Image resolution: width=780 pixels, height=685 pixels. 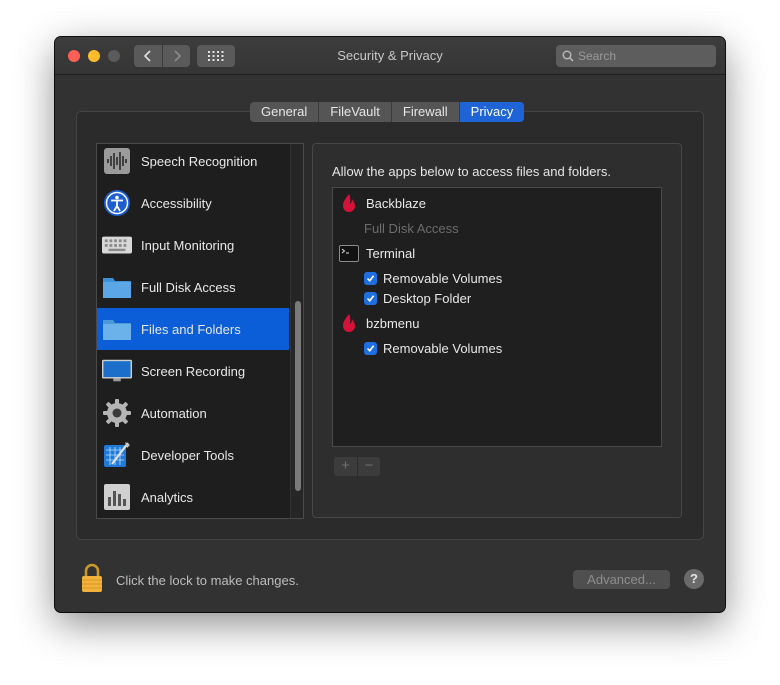 What do you see at coordinates (193, 371) in the screenshot?
I see `sidebar-item-screen-recording: Screen Recording` at bounding box center [193, 371].